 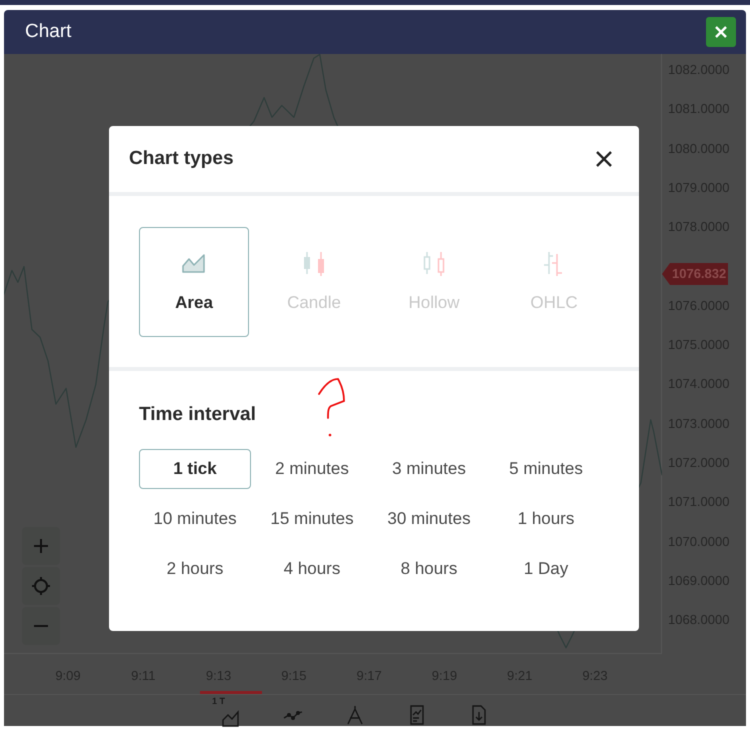 I want to click on zoom-in-button, so click(x=41, y=546).